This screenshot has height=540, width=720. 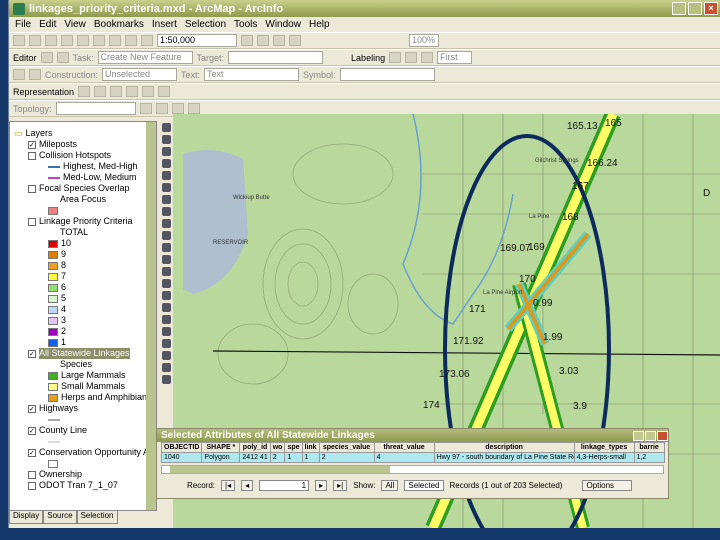 I want to click on toc-item: Small Mammals, so click(x=85, y=386).